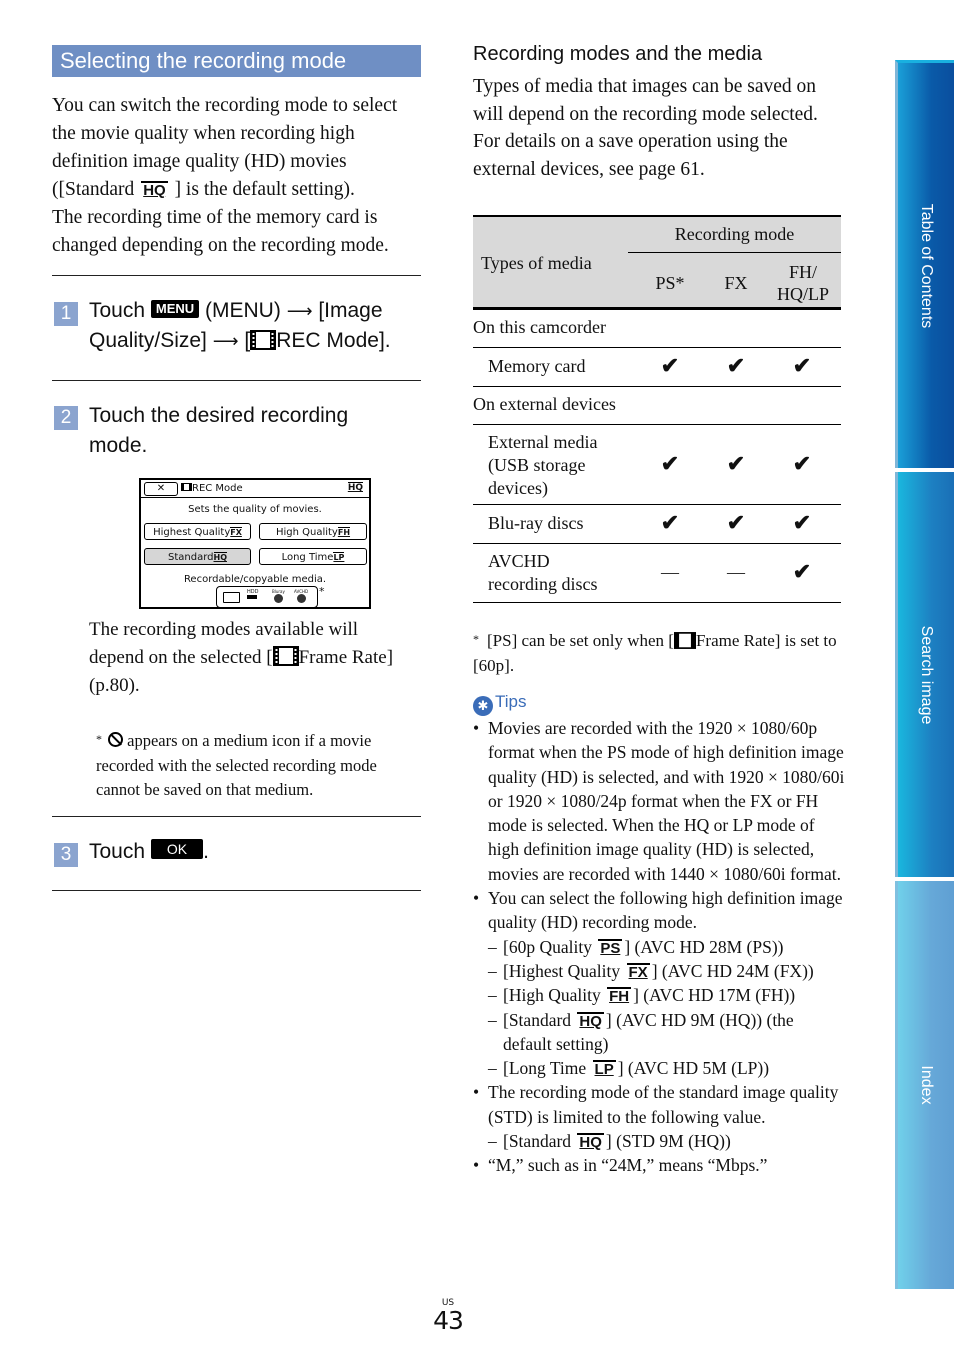 This screenshot has width=954, height=1357. What do you see at coordinates (66, 855) in the screenshot?
I see `step-number-3: 3` at bounding box center [66, 855].